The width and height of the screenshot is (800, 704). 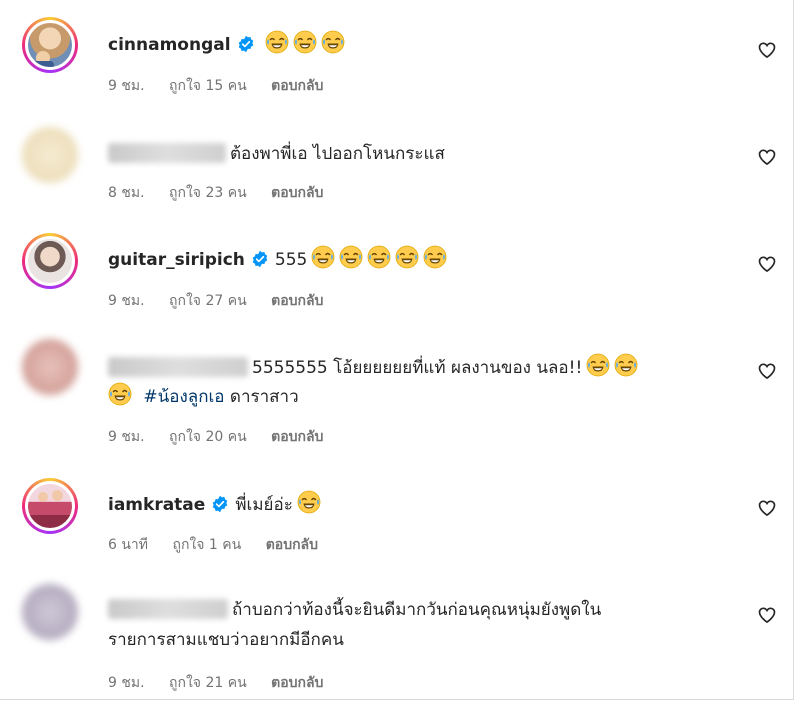 I want to click on comment-time: 6 นาที, so click(x=128, y=545).